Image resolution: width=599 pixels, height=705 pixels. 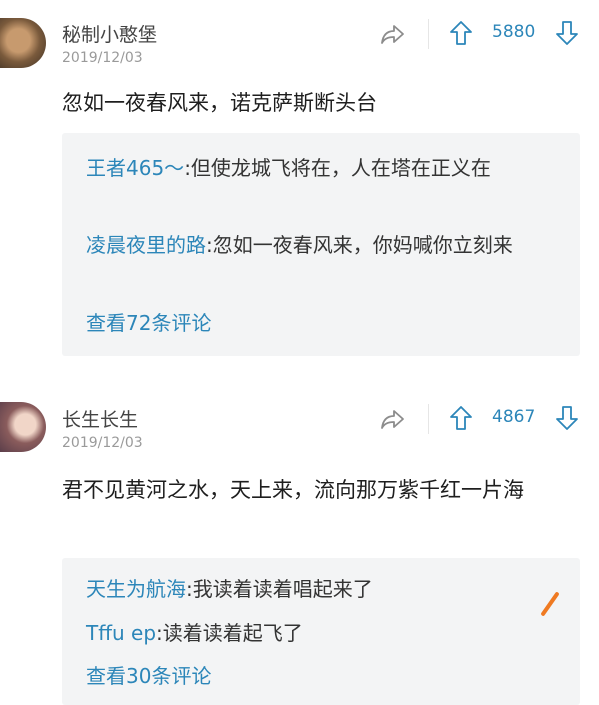 I want to click on reply-item: 王者465～:但使龙城飞将在，人在塔在正义在, so click(x=326, y=168).